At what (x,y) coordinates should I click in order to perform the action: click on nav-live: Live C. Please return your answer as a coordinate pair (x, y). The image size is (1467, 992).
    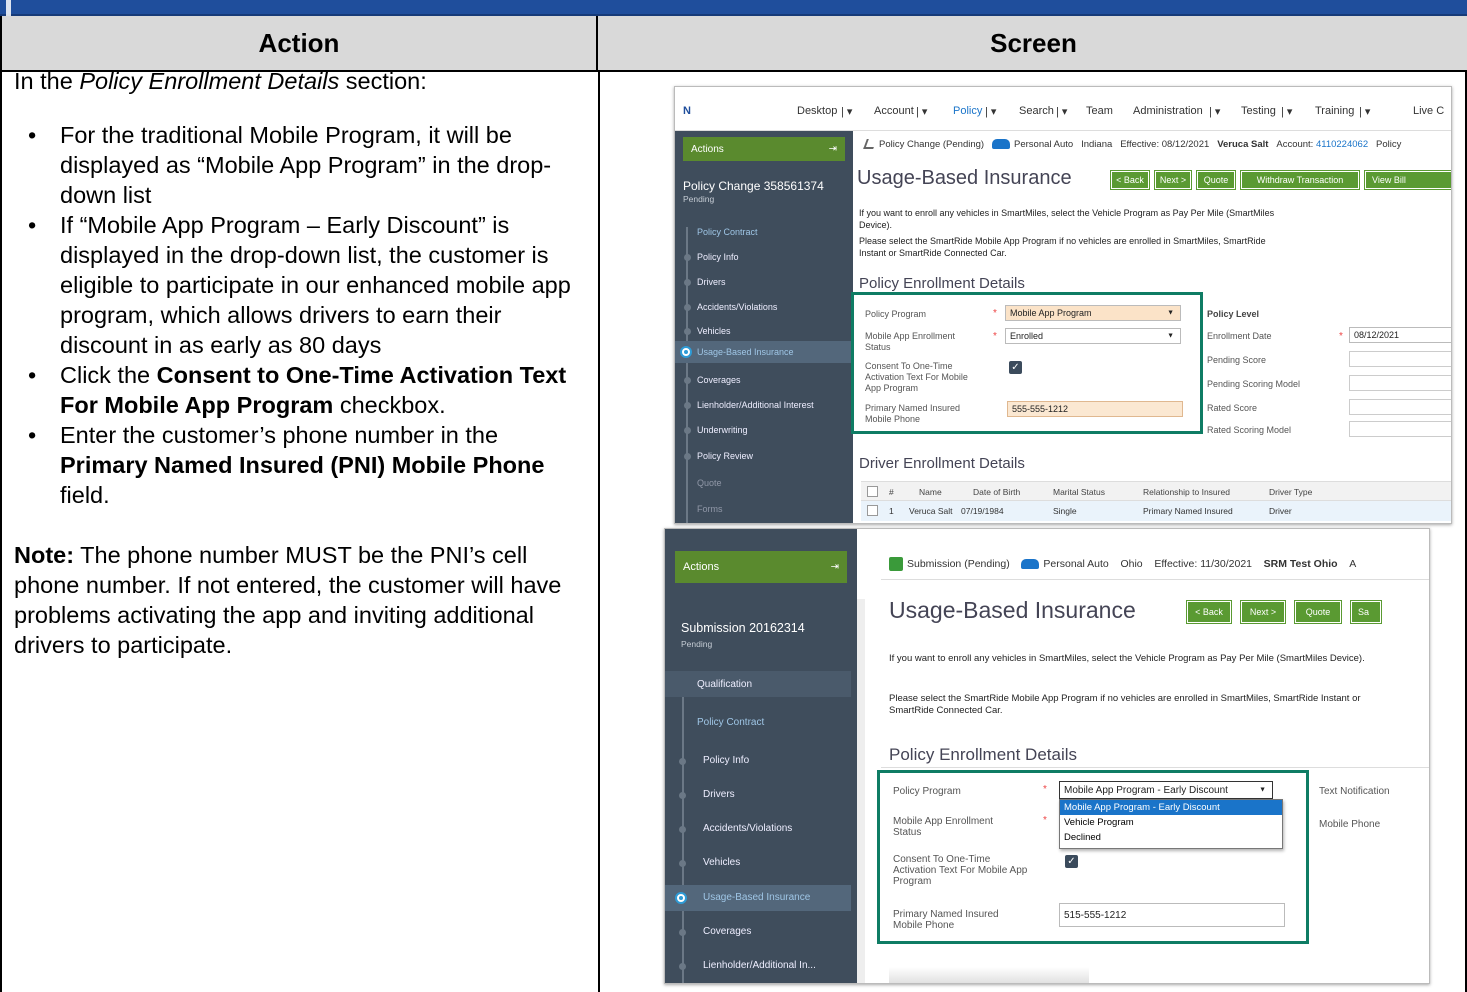
    Looking at the image, I should click on (1428, 111).